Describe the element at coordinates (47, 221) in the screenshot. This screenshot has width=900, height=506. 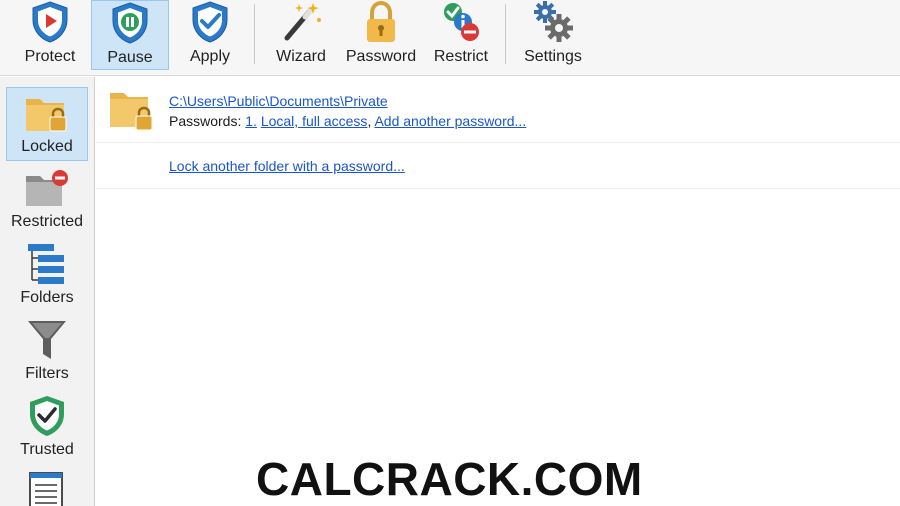
I see `sidebar-item-label: Restricted` at that location.